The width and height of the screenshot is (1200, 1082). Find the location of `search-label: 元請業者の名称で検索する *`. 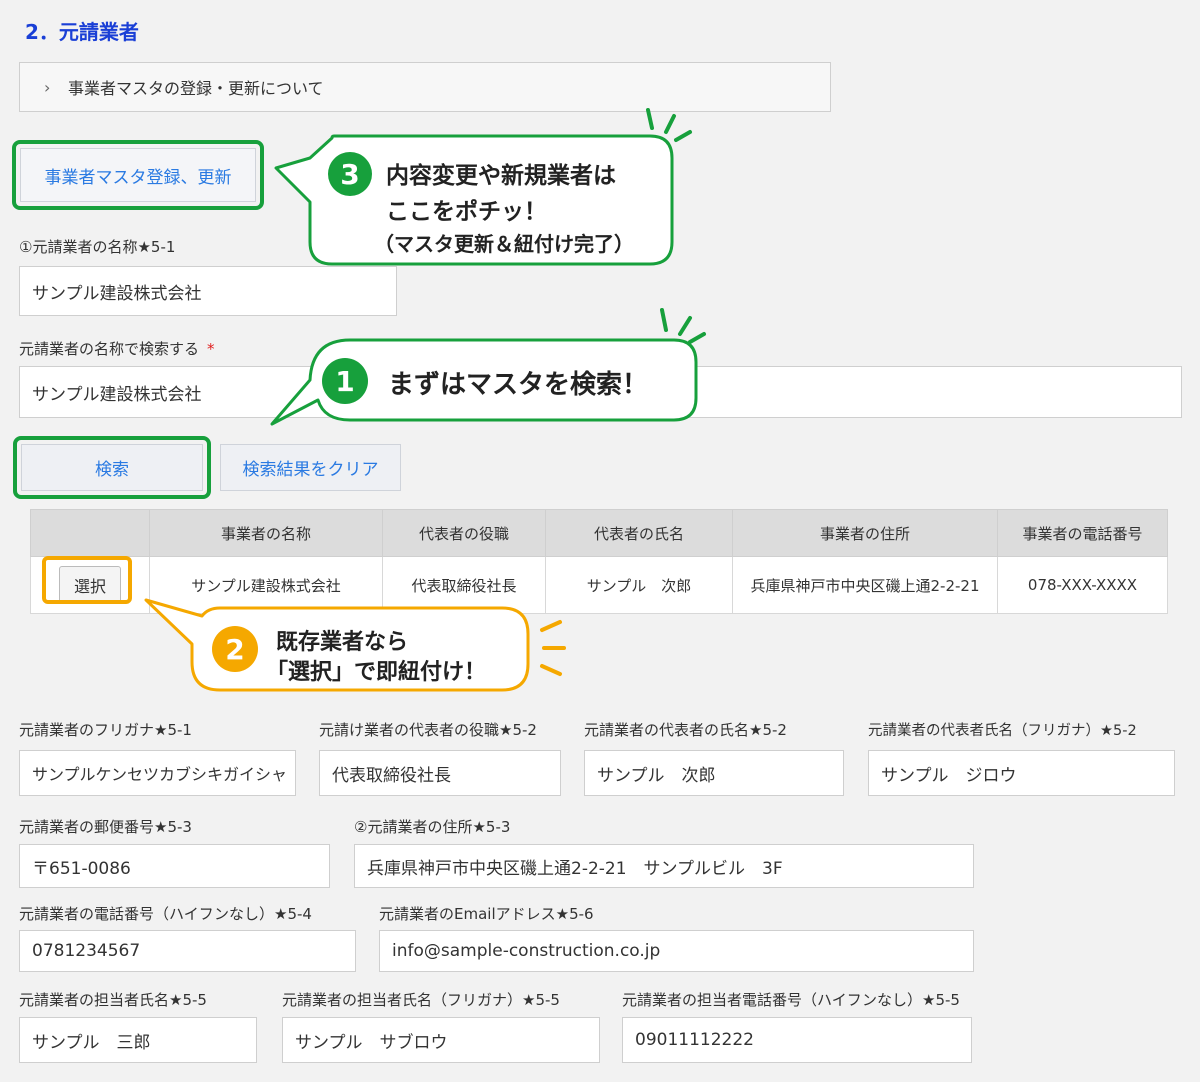

search-label: 元請業者の名称で検索する * is located at coordinates (117, 349).